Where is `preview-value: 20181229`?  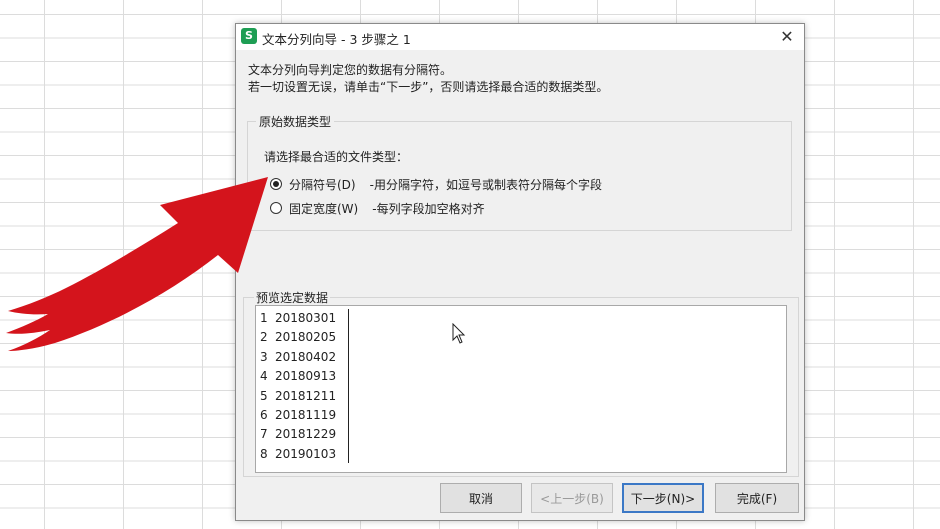
preview-value: 20181229 is located at coordinates (306, 434).